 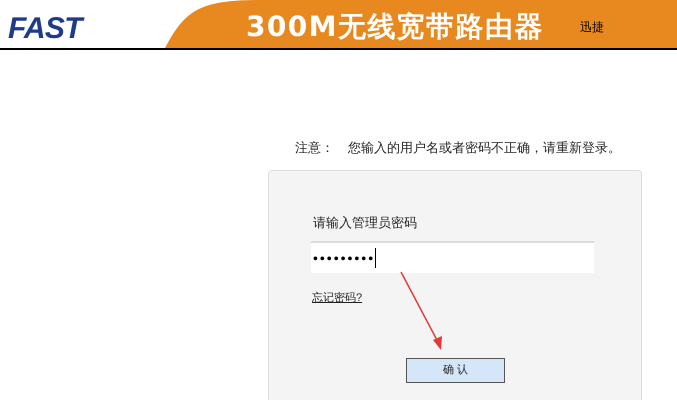 What do you see at coordinates (395, 27) in the screenshot?
I see `product-title: 300M无线宽带路由器` at bounding box center [395, 27].